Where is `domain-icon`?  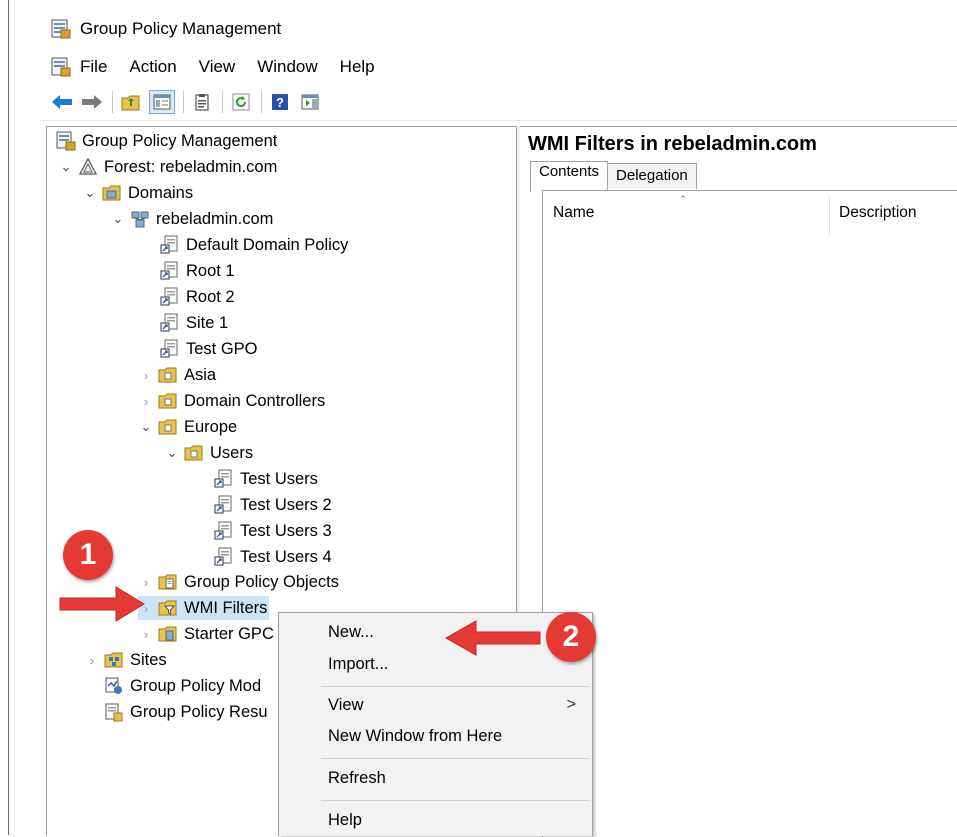 domain-icon is located at coordinates (140, 219).